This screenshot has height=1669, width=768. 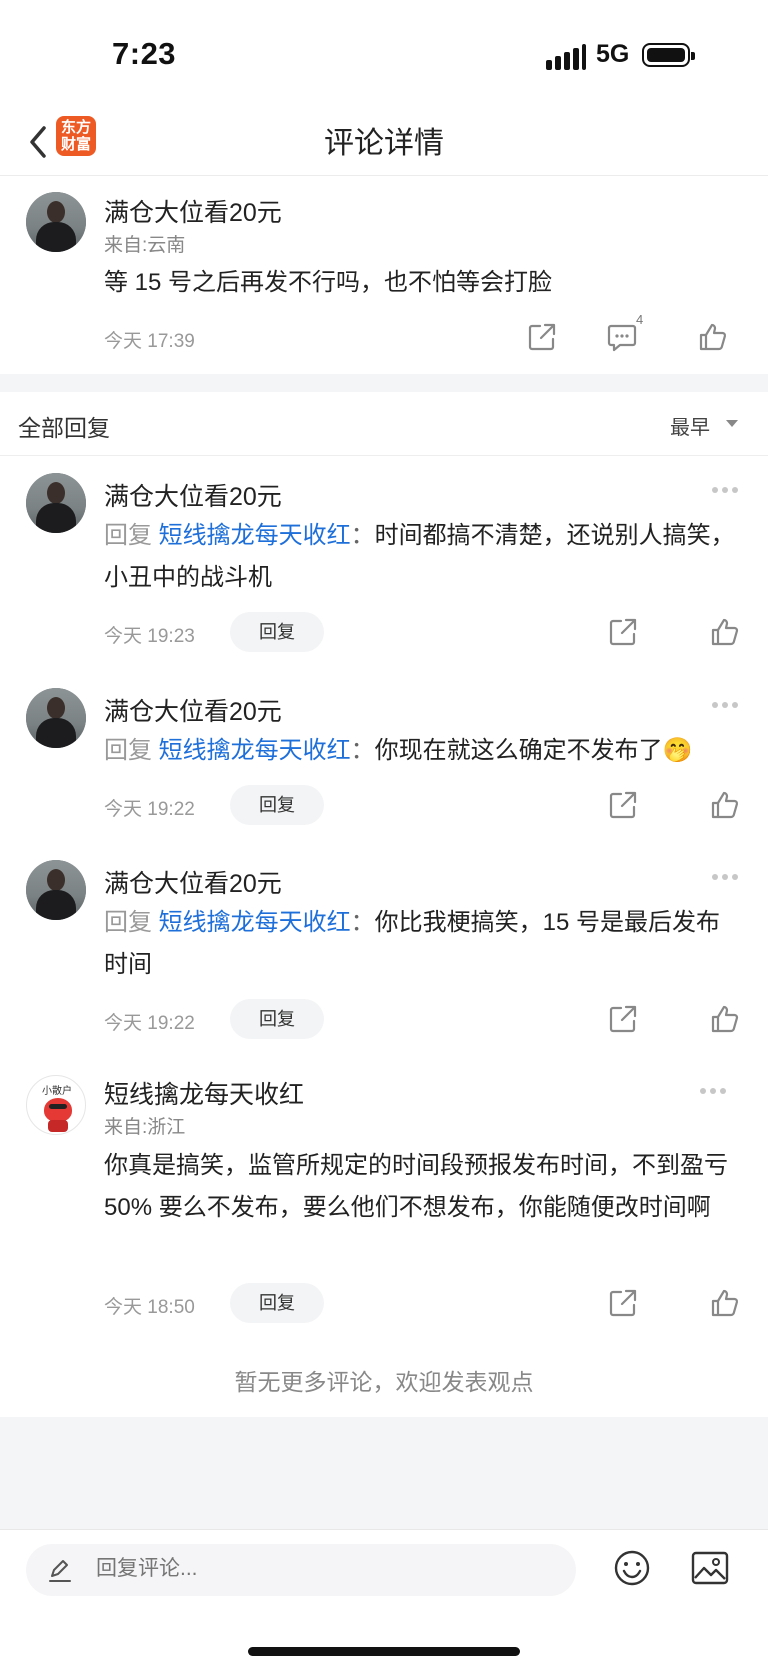 I want to click on replies-title: 全部回复, so click(x=64, y=428).